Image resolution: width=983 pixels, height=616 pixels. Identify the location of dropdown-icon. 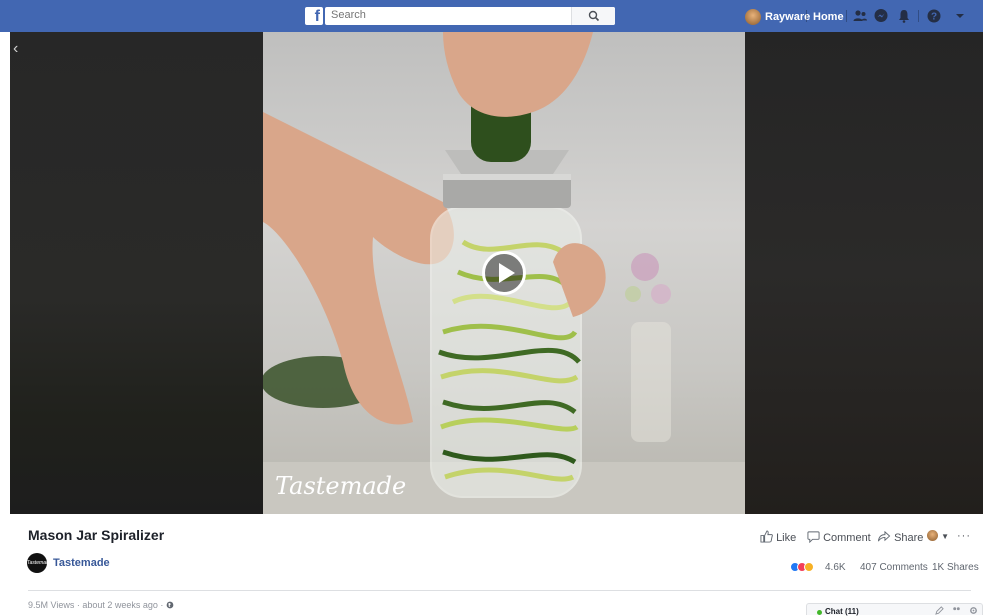
(960, 16).